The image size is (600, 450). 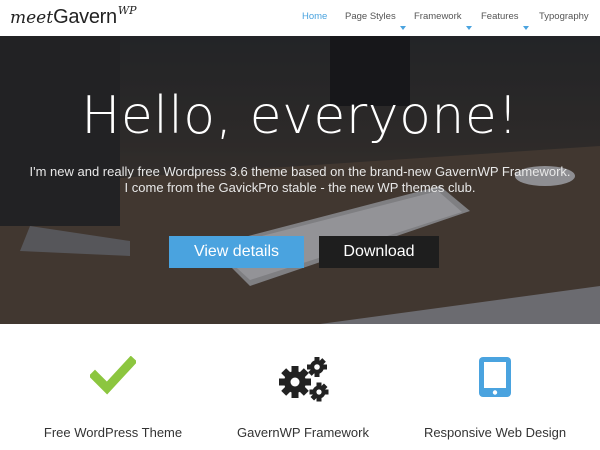 I want to click on feature-responsive: Responsive Web Design, so click(x=495, y=387).